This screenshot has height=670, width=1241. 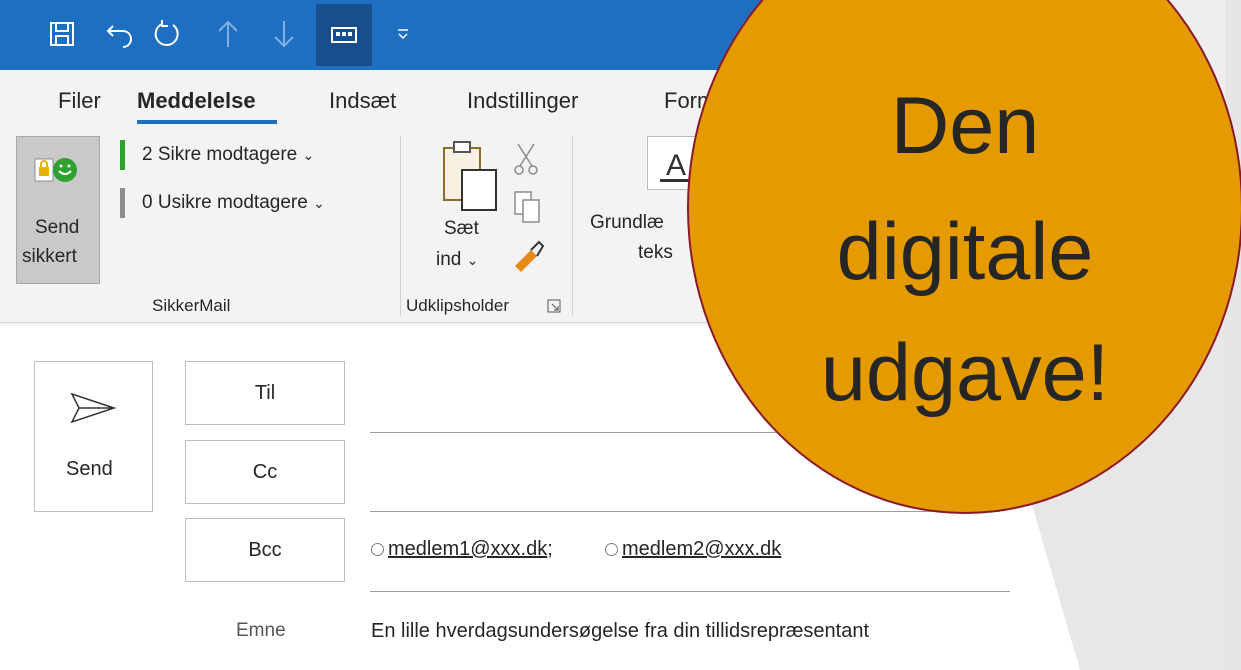 I want to click on unsafe-recipients-label: 0 Usikre modtagere, so click(x=225, y=202).